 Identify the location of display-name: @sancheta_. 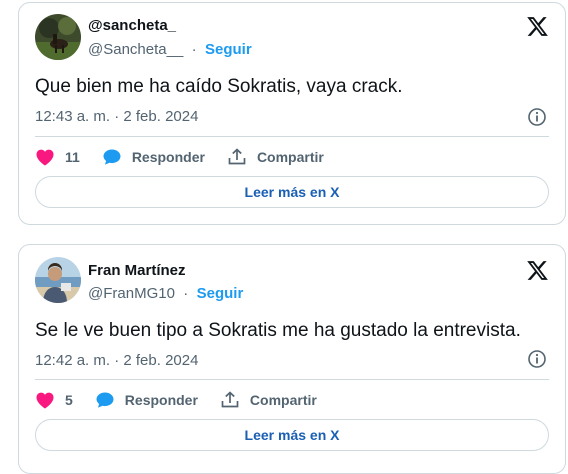
(132, 25).